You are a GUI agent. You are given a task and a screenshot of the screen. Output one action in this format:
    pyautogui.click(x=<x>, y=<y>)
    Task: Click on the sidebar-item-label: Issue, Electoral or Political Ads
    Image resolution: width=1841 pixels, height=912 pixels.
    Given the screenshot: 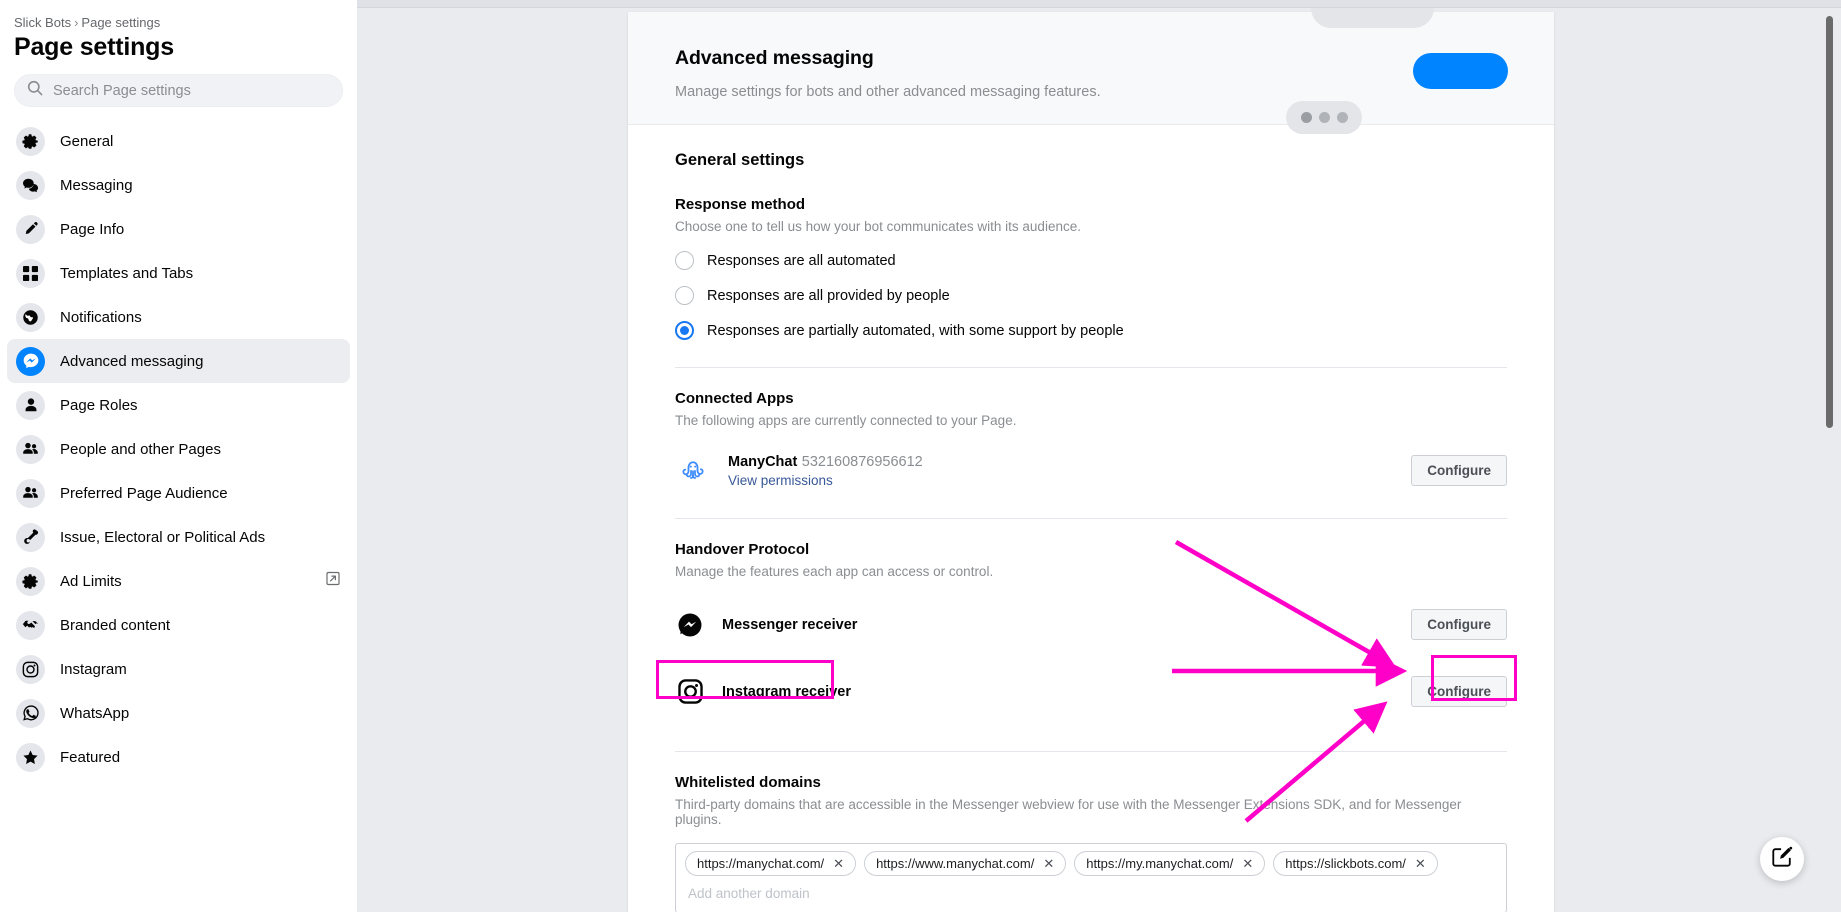 What is the action you would take?
    pyautogui.click(x=163, y=537)
    